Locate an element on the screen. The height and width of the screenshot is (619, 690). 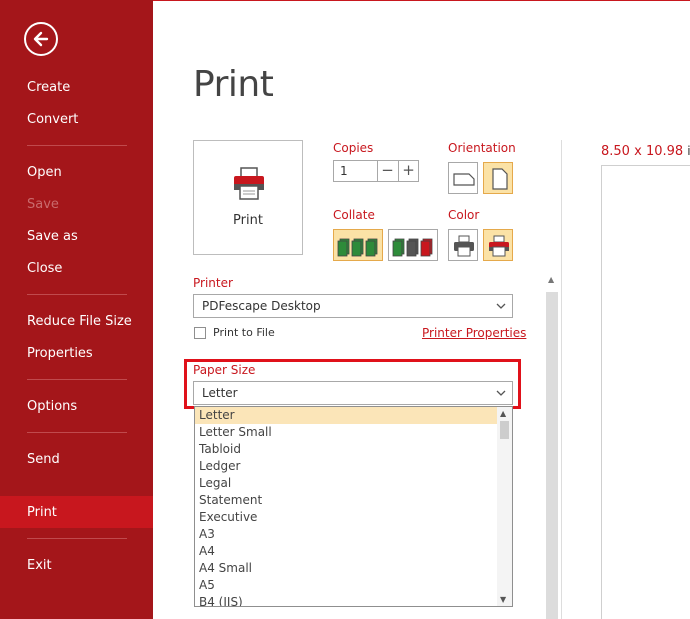
dropdown-option-a4: A4 is located at coordinates (346, 551).